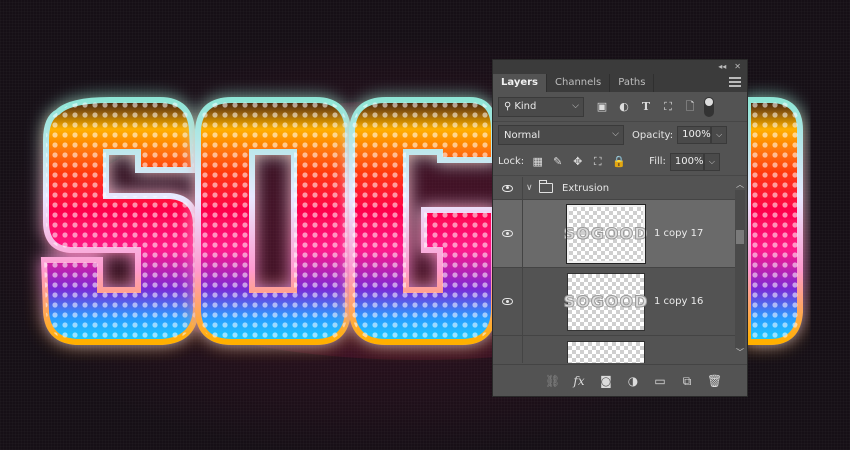 This screenshot has width=850, height=450. I want to click on type-filter-icon: T, so click(646, 106).